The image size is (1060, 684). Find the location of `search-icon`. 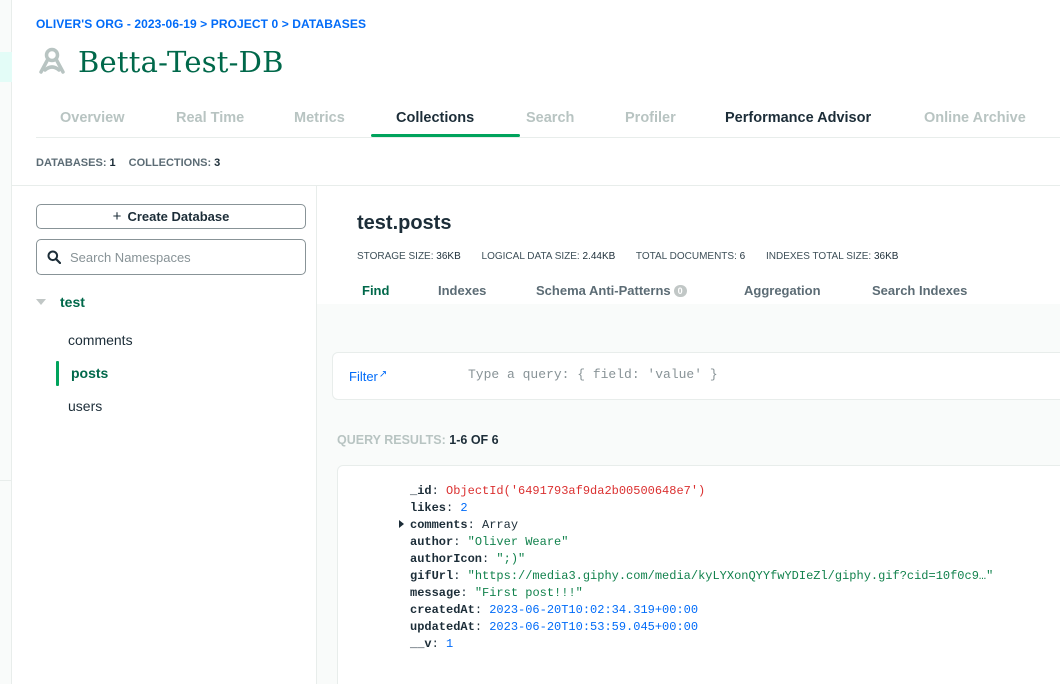

search-icon is located at coordinates (54, 257).